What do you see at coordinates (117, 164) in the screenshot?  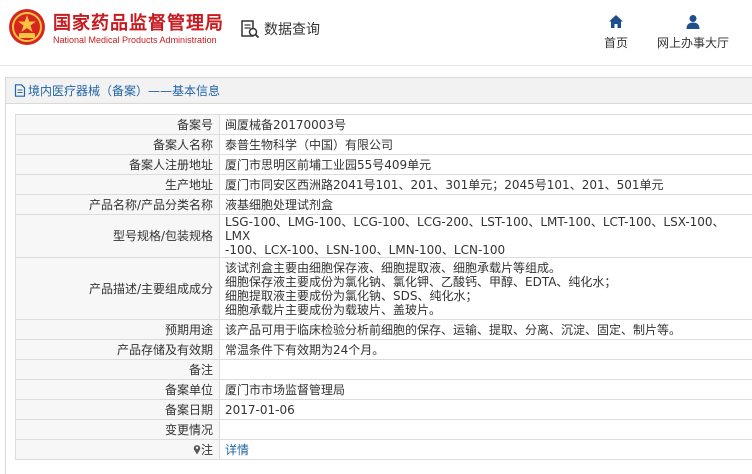 I see `row-label: 备案人注册地址` at bounding box center [117, 164].